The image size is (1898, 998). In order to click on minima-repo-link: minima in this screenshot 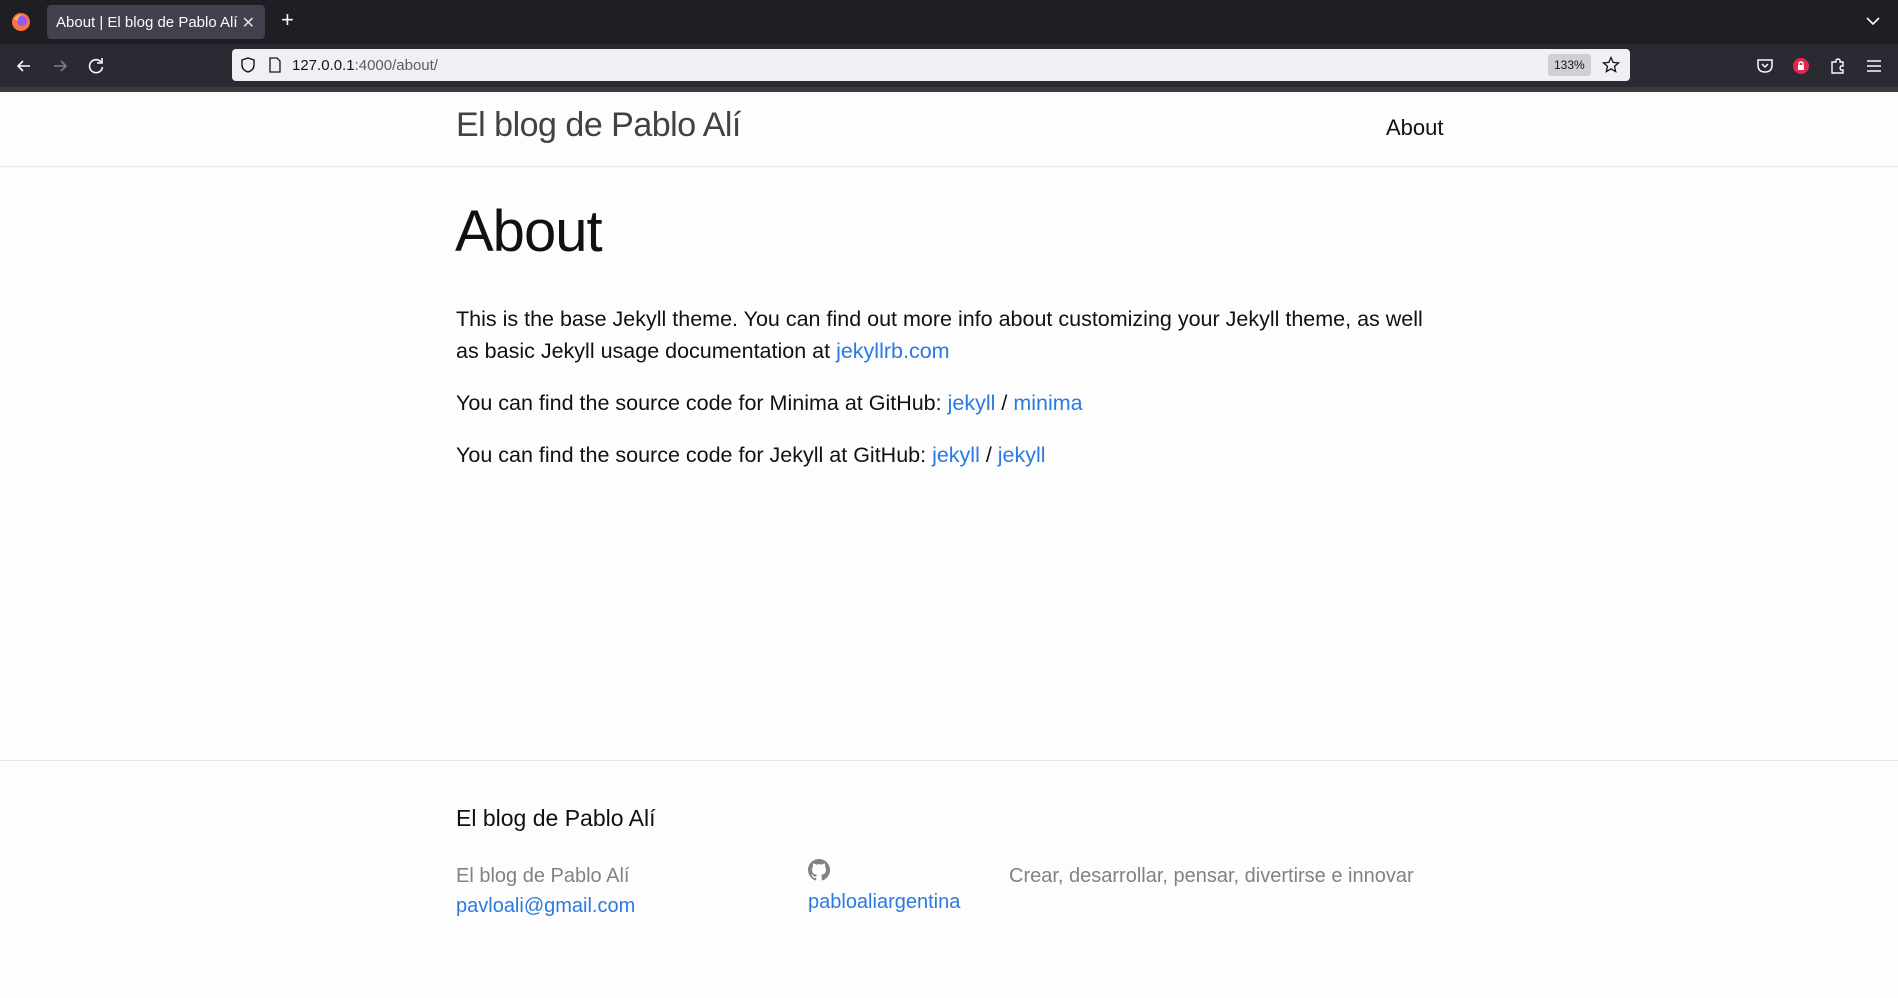, I will do `click(1047, 403)`.